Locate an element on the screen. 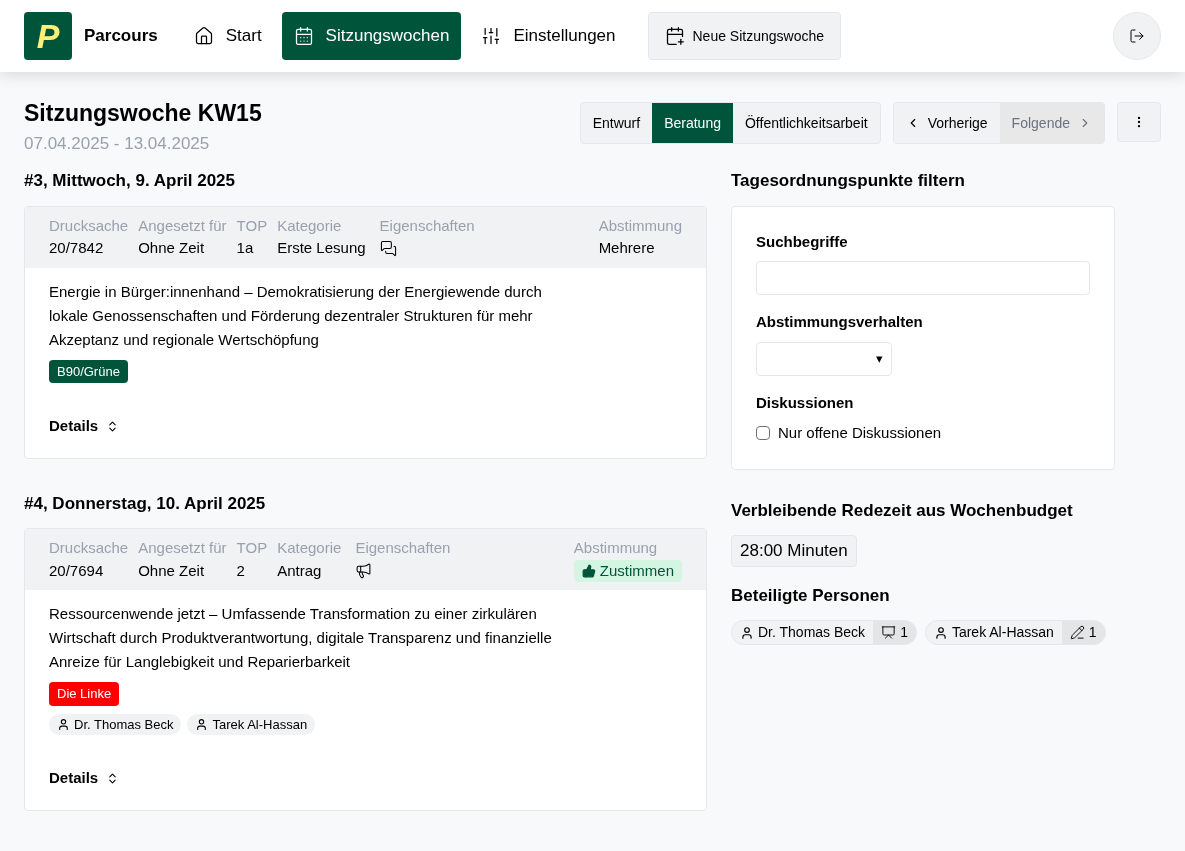 Image resolution: width=1185 pixels, height=851 pixels. field-label: Suchbegriffe is located at coordinates (802, 241).